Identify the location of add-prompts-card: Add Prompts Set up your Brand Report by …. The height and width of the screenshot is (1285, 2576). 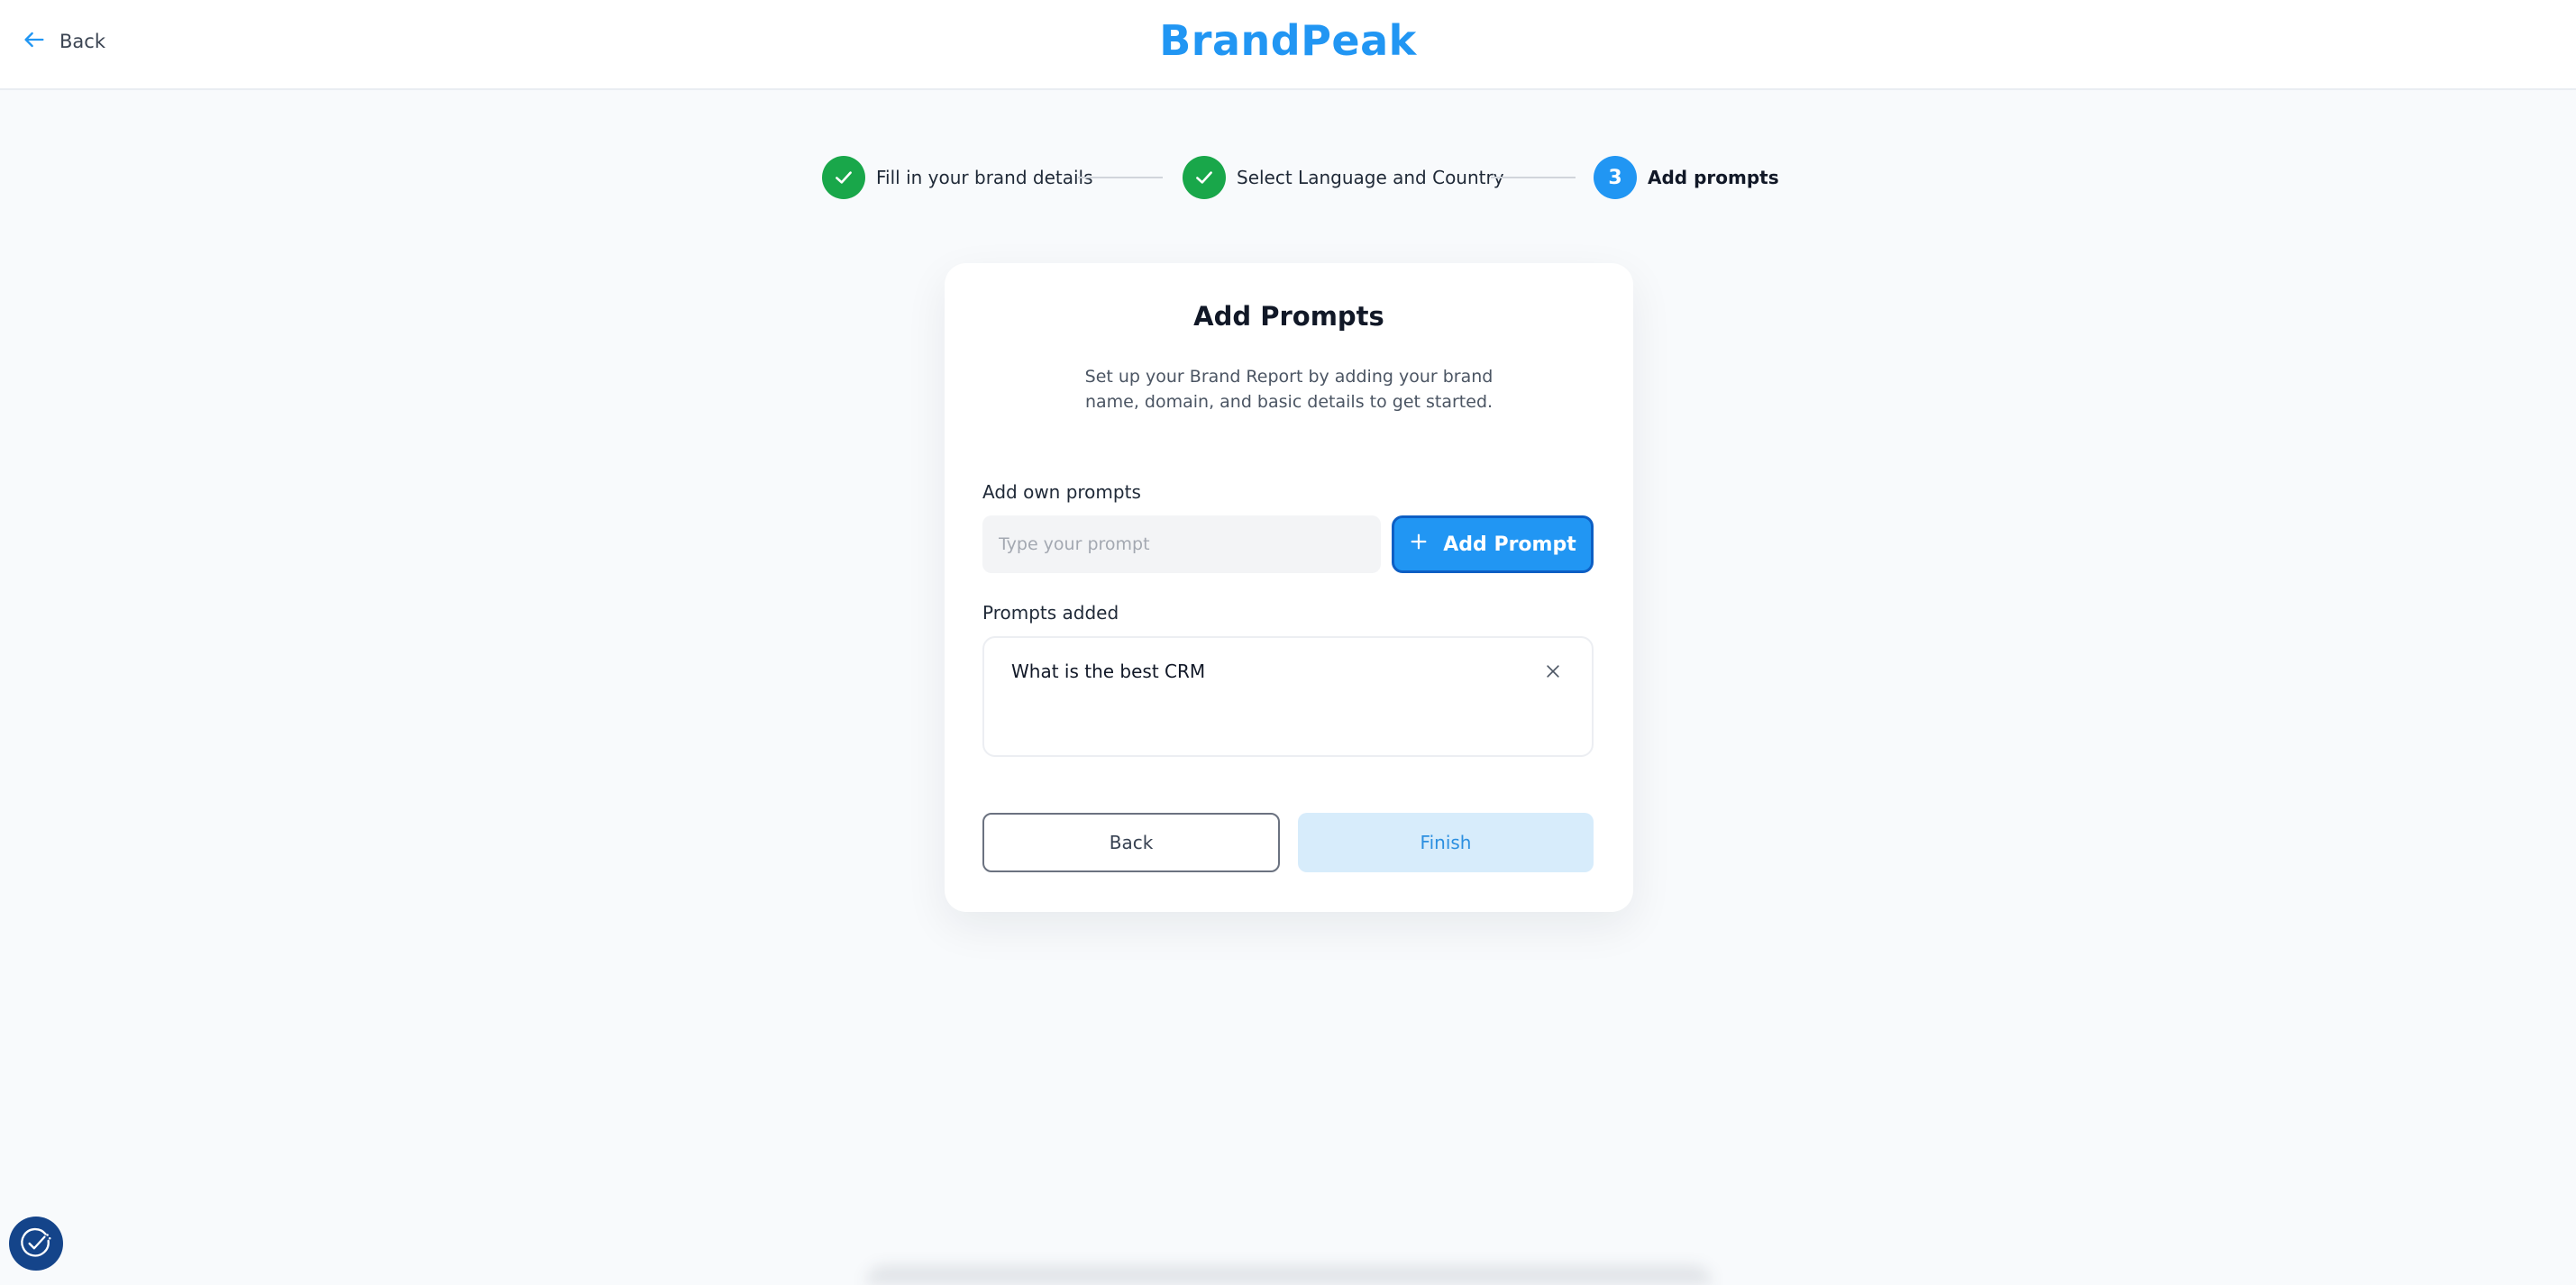
(1289, 588).